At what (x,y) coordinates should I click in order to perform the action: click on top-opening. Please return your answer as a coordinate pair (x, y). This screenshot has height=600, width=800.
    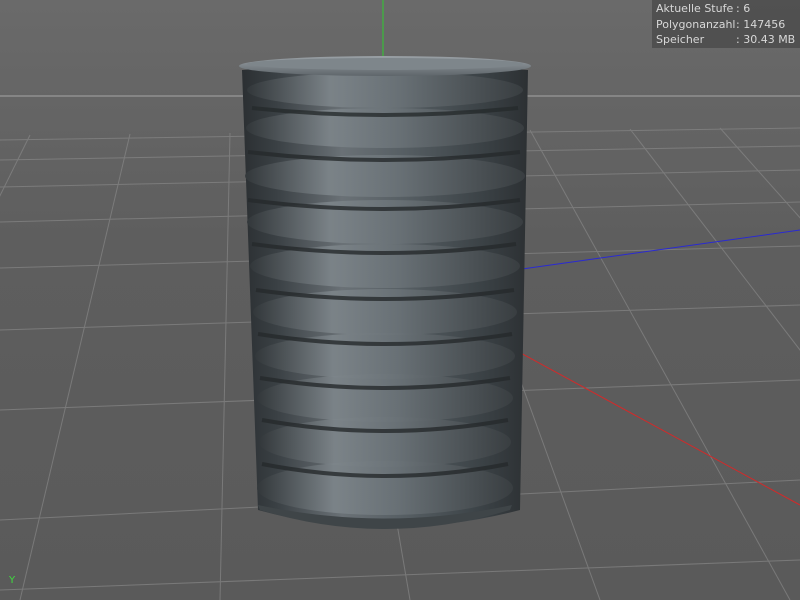
    Looking at the image, I should click on (385, 64).